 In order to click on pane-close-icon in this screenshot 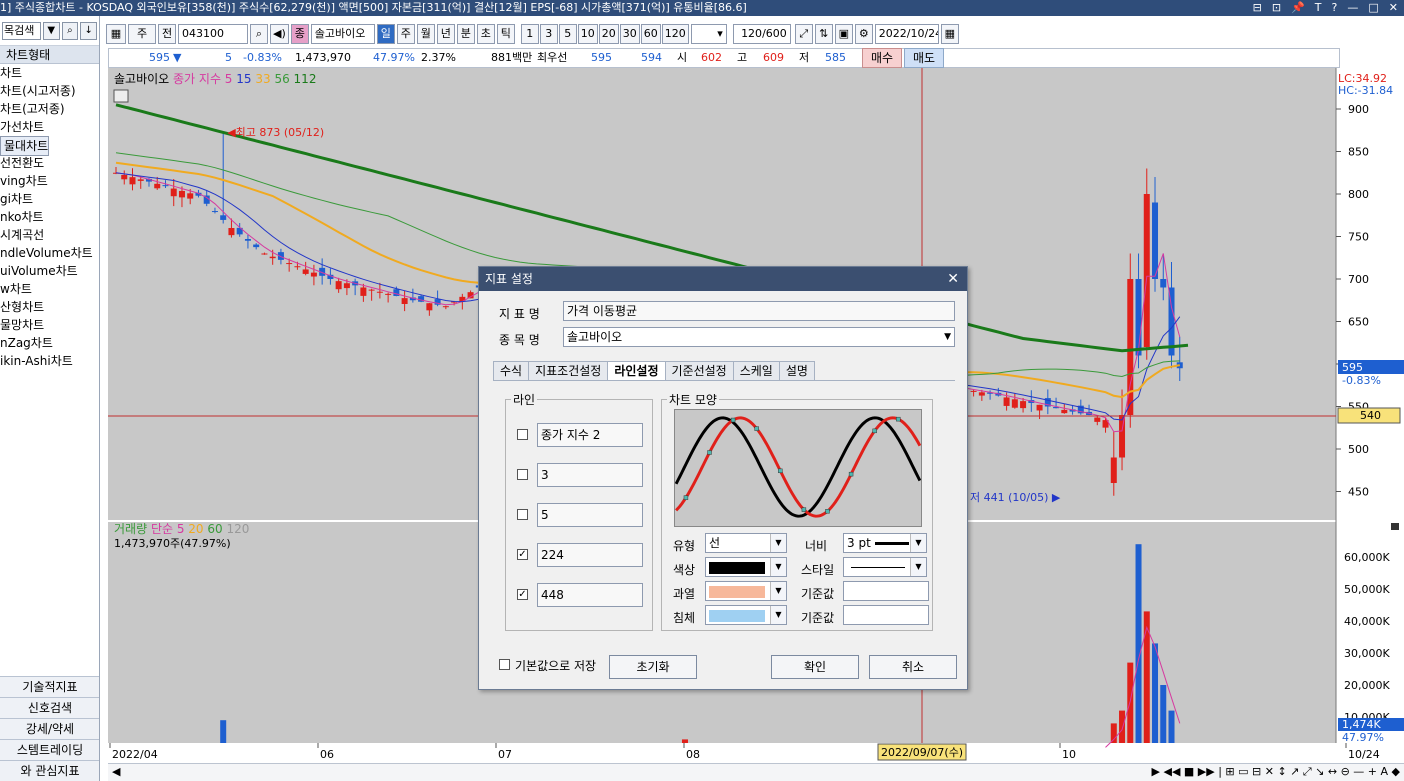, I will do `click(1395, 526)`.